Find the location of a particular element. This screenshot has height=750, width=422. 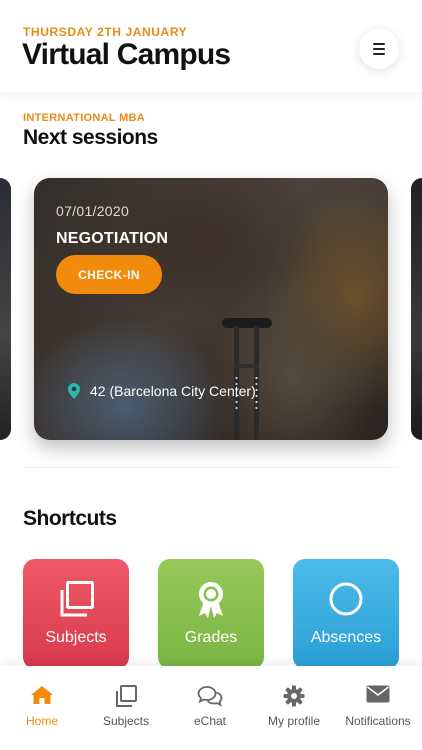

tab-label: Home is located at coordinates (41, 721).